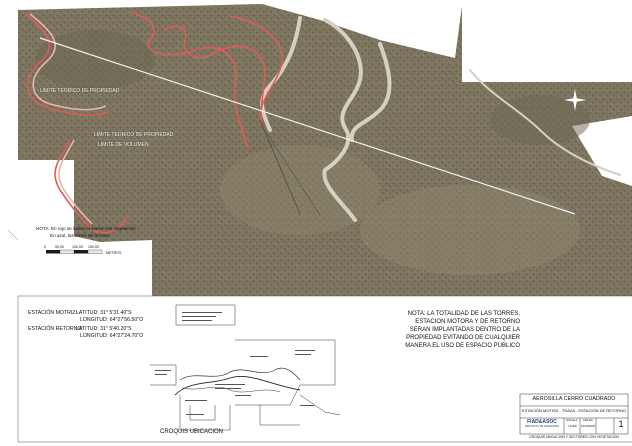 This screenshot has width=632, height=446. Describe the element at coordinates (93, 247) in the screenshot. I see `scale-tick-3: 150,00` at that location.